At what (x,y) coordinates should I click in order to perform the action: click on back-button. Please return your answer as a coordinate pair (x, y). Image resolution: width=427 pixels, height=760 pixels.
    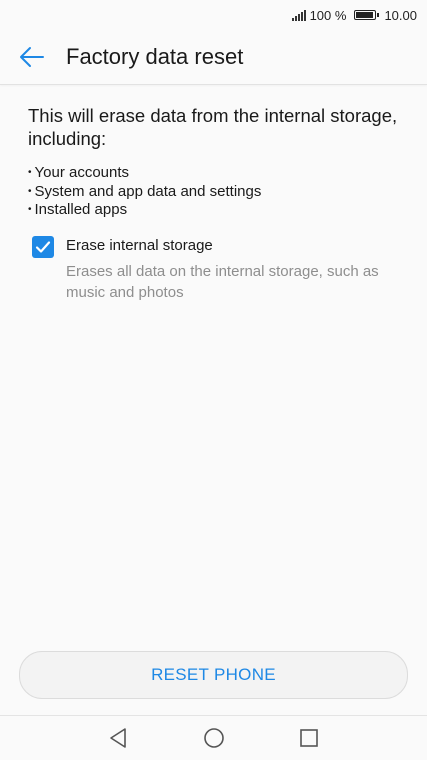
    Looking at the image, I should click on (32, 57).